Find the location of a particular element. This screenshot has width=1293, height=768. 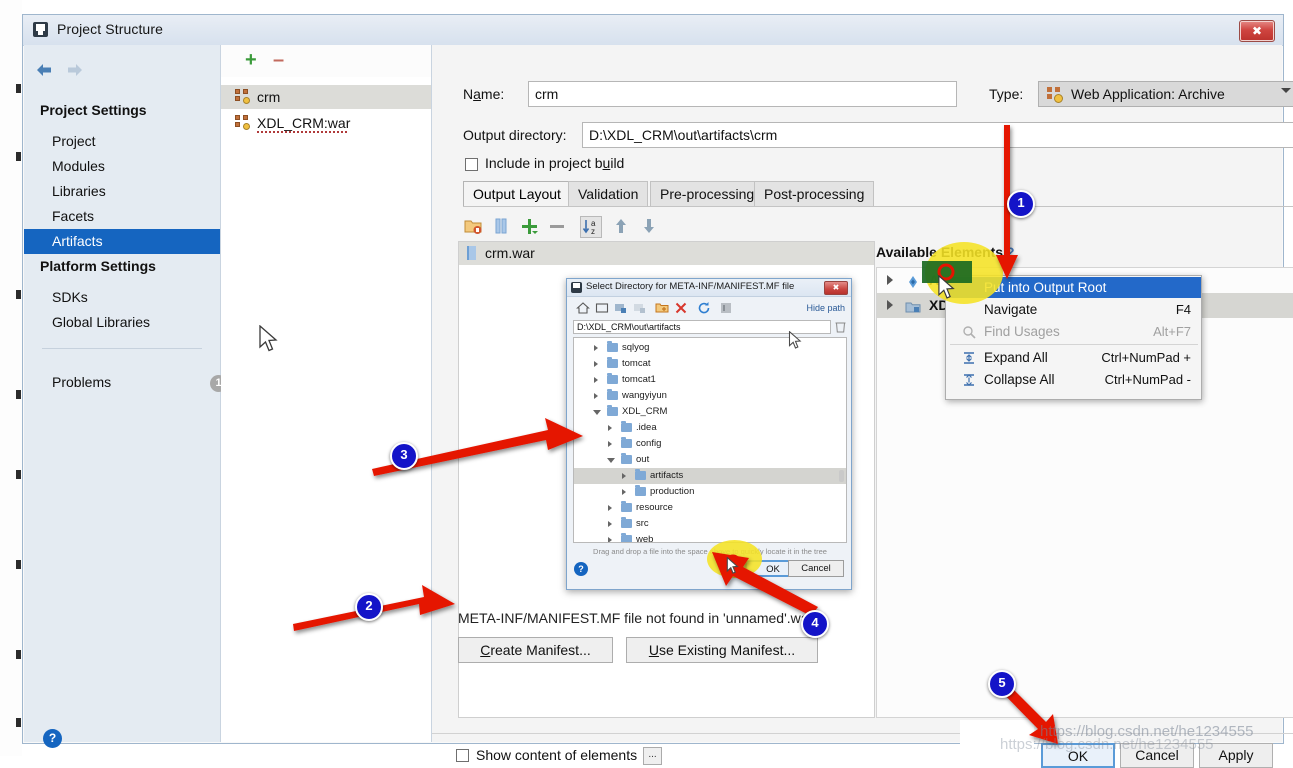

move-down-icon is located at coordinates (650, 227).